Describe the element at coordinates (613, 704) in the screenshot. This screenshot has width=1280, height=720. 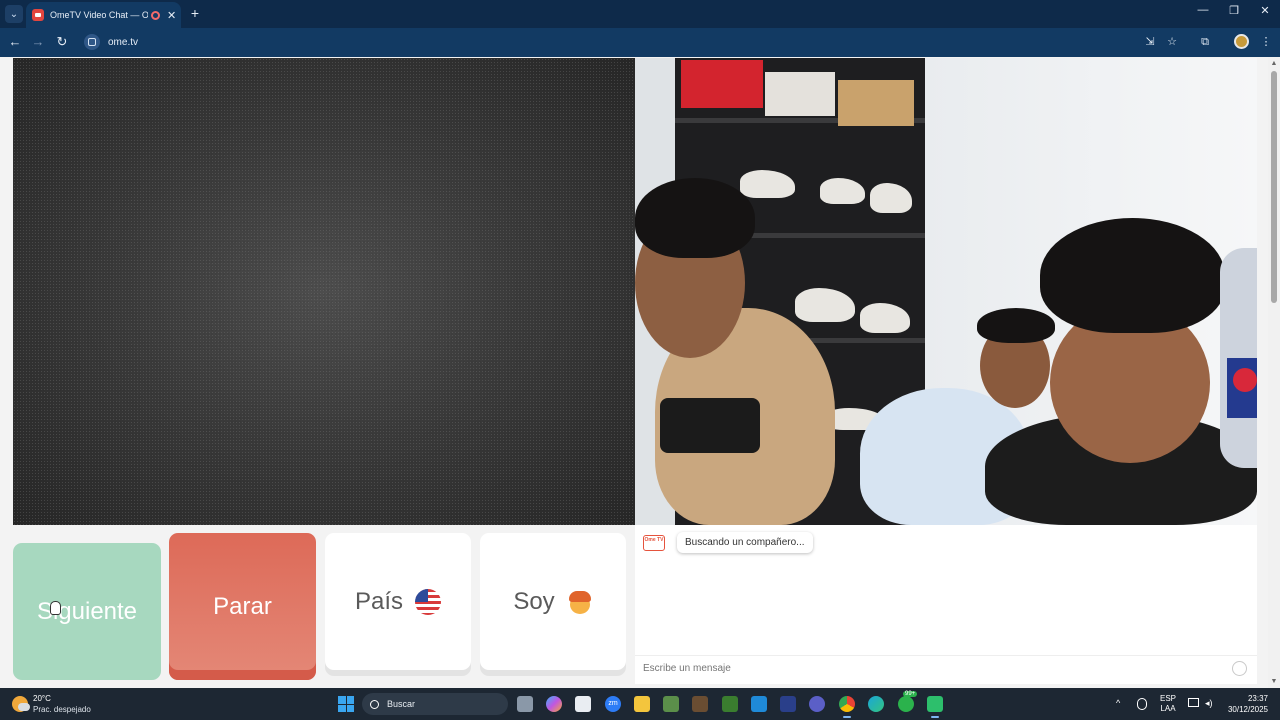
I see `zoom-icon: zm` at that location.